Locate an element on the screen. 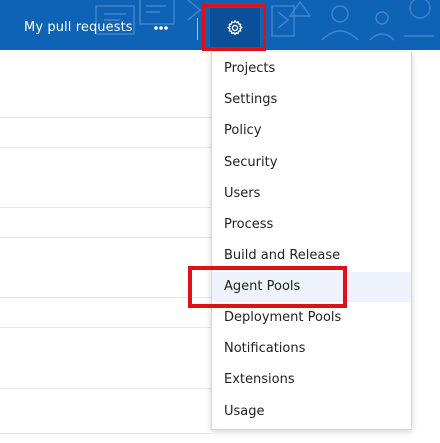 The height and width of the screenshot is (443, 440). menu-item-usage: Usage is located at coordinates (311, 412).